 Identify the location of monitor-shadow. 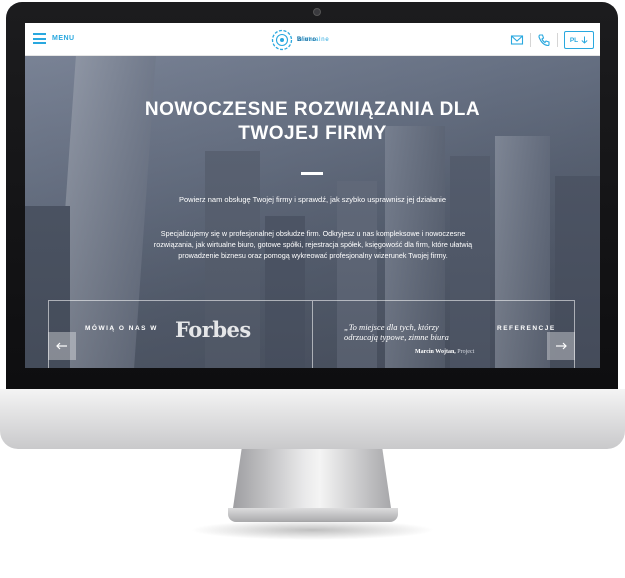
(312, 530).